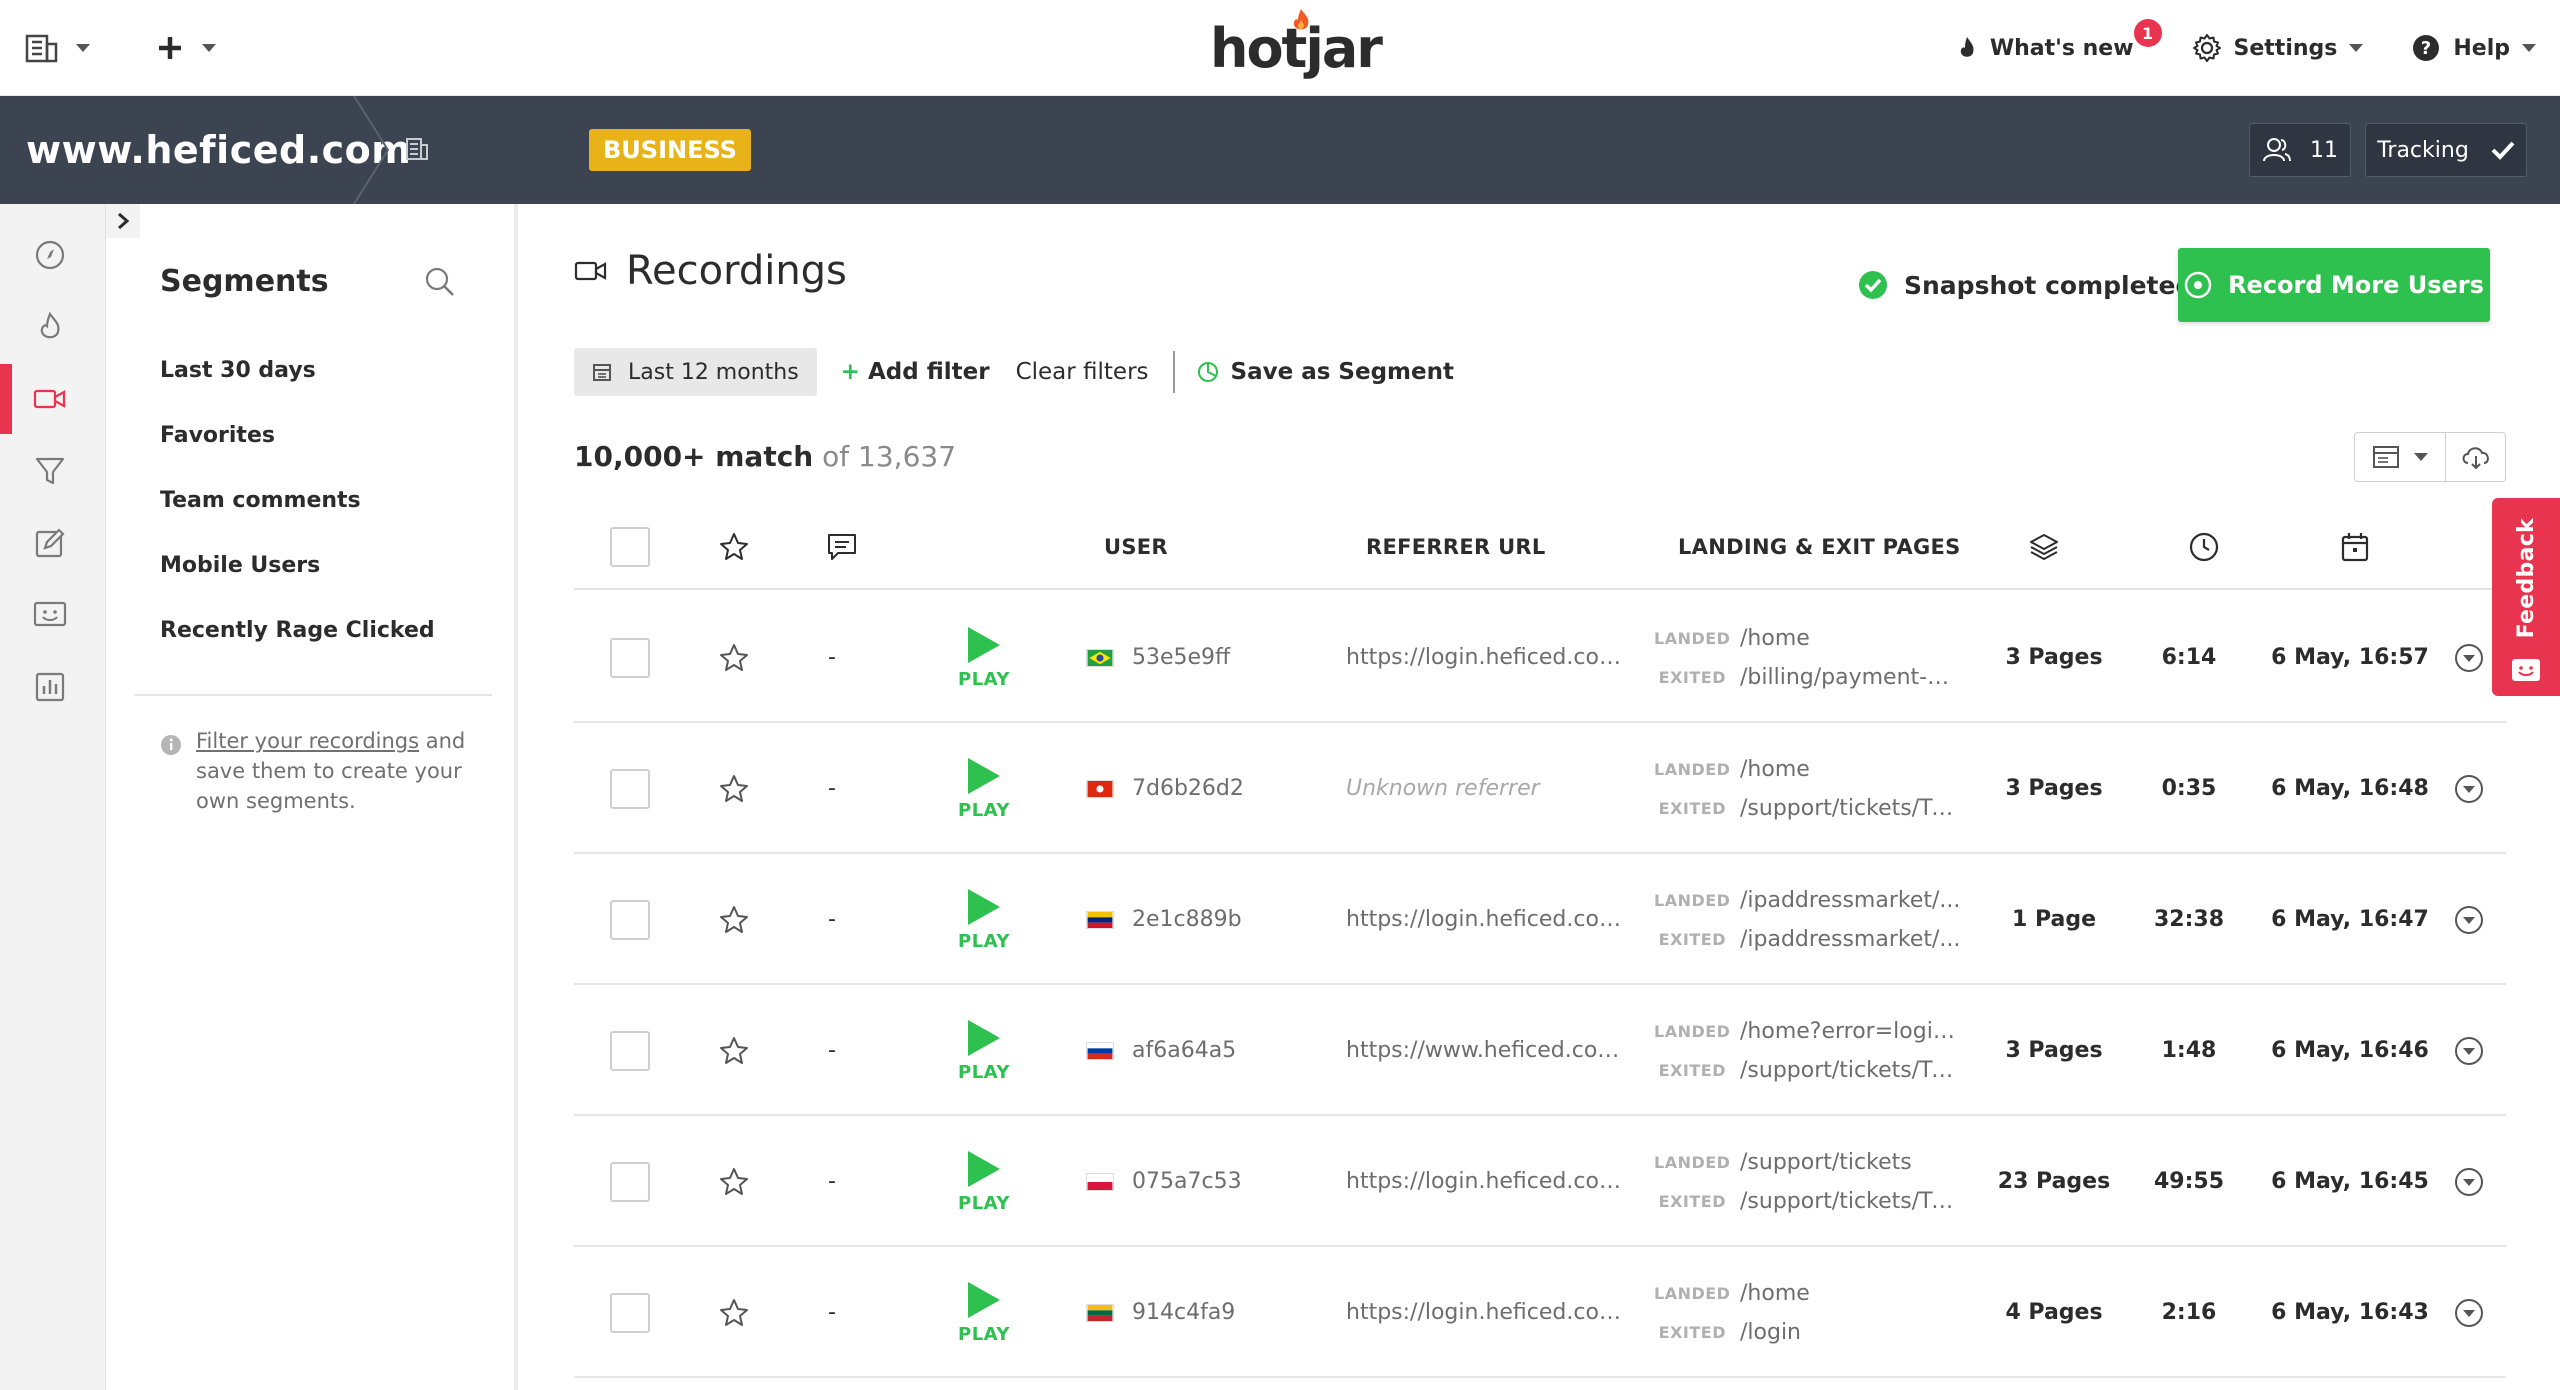 The width and height of the screenshot is (2560, 1390). Describe the element at coordinates (123, 221) in the screenshot. I see `collapse-sidebar-button` at that location.